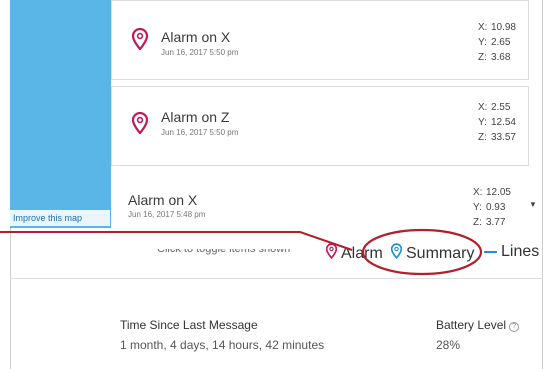 This screenshot has width=543, height=369. What do you see at coordinates (276, 278) in the screenshot?
I see `section-divider` at bounding box center [276, 278].